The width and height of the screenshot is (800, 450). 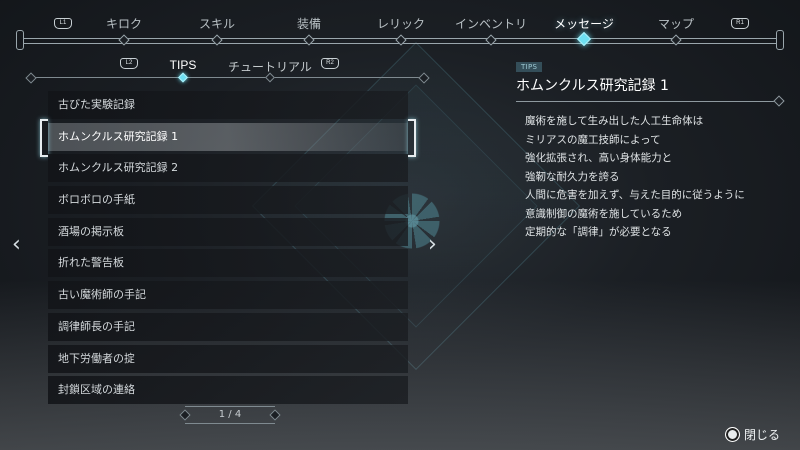 I want to click on top-nav-rail-cap-right, so click(x=780, y=40).